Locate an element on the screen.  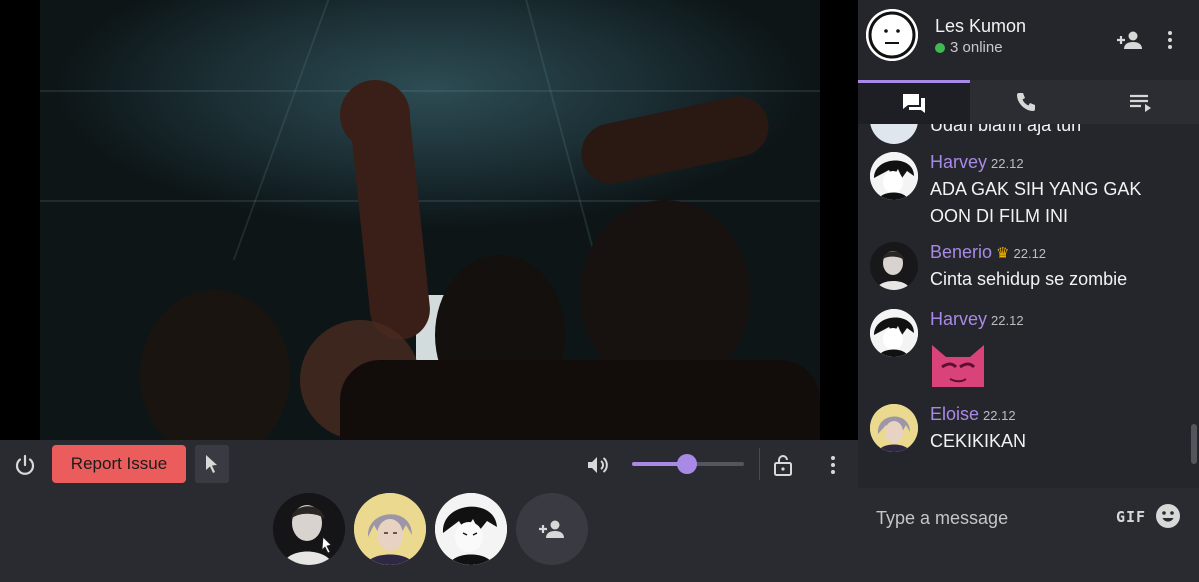
chat-tabs is located at coordinates (1028, 102).